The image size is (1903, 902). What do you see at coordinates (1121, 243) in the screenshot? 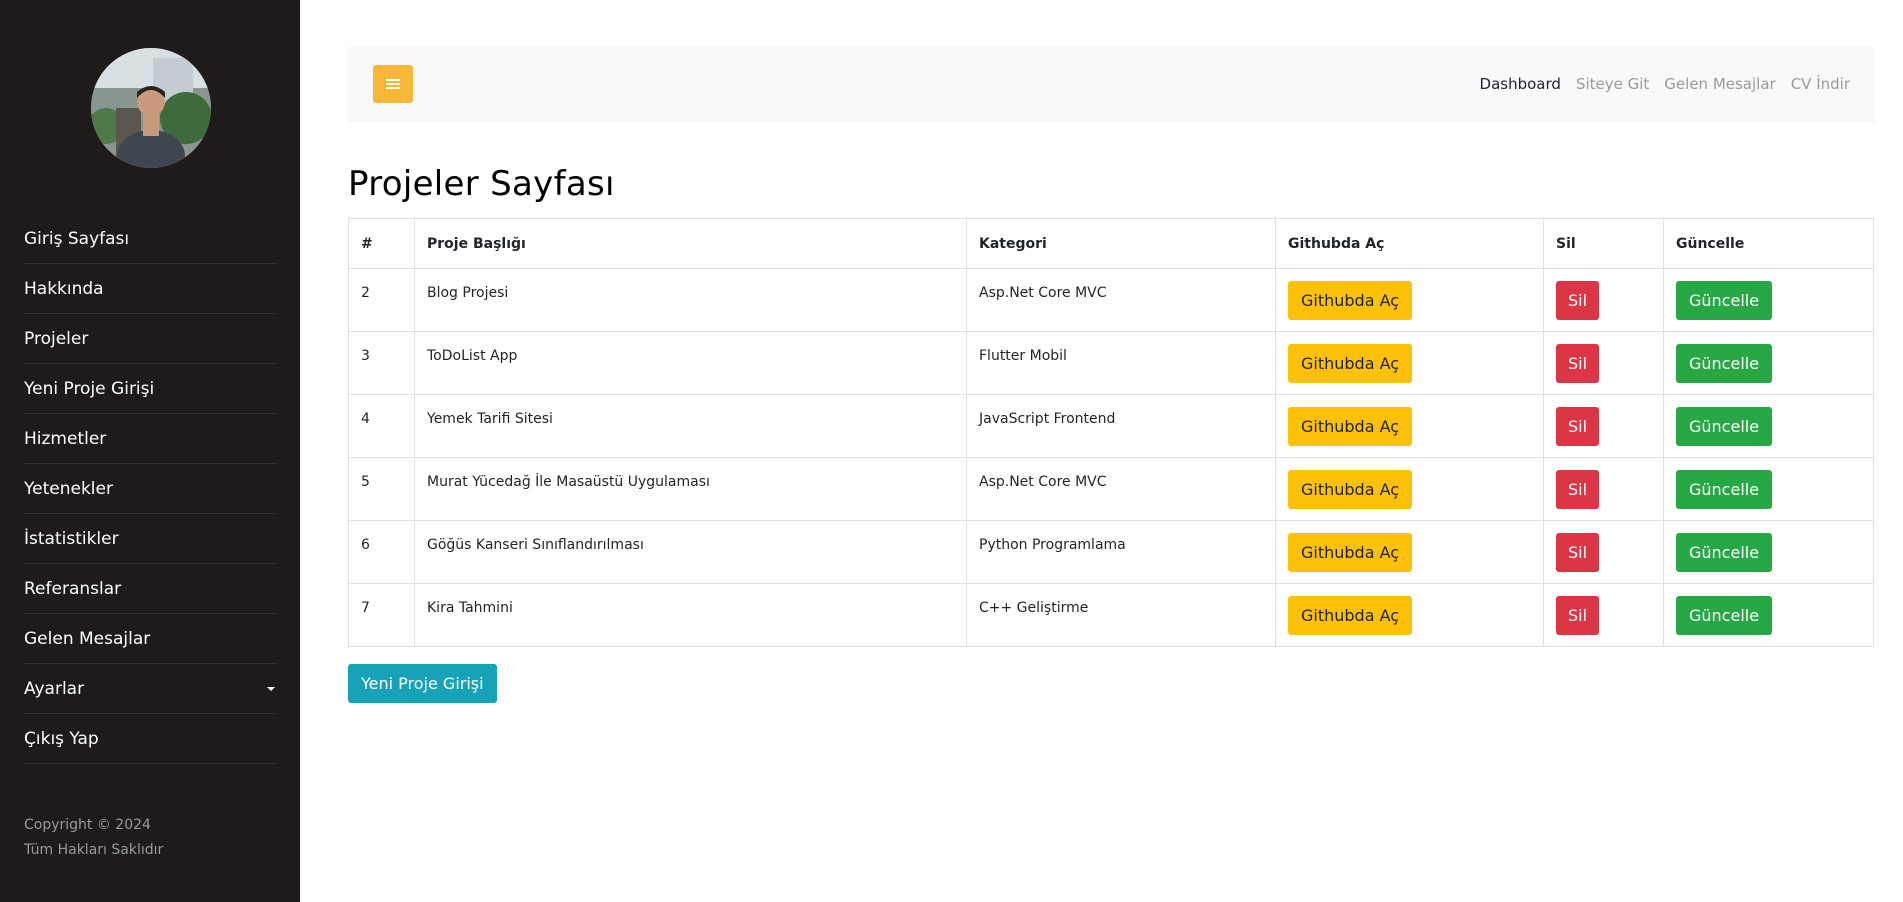
I see `column-header-category: Kategori` at bounding box center [1121, 243].